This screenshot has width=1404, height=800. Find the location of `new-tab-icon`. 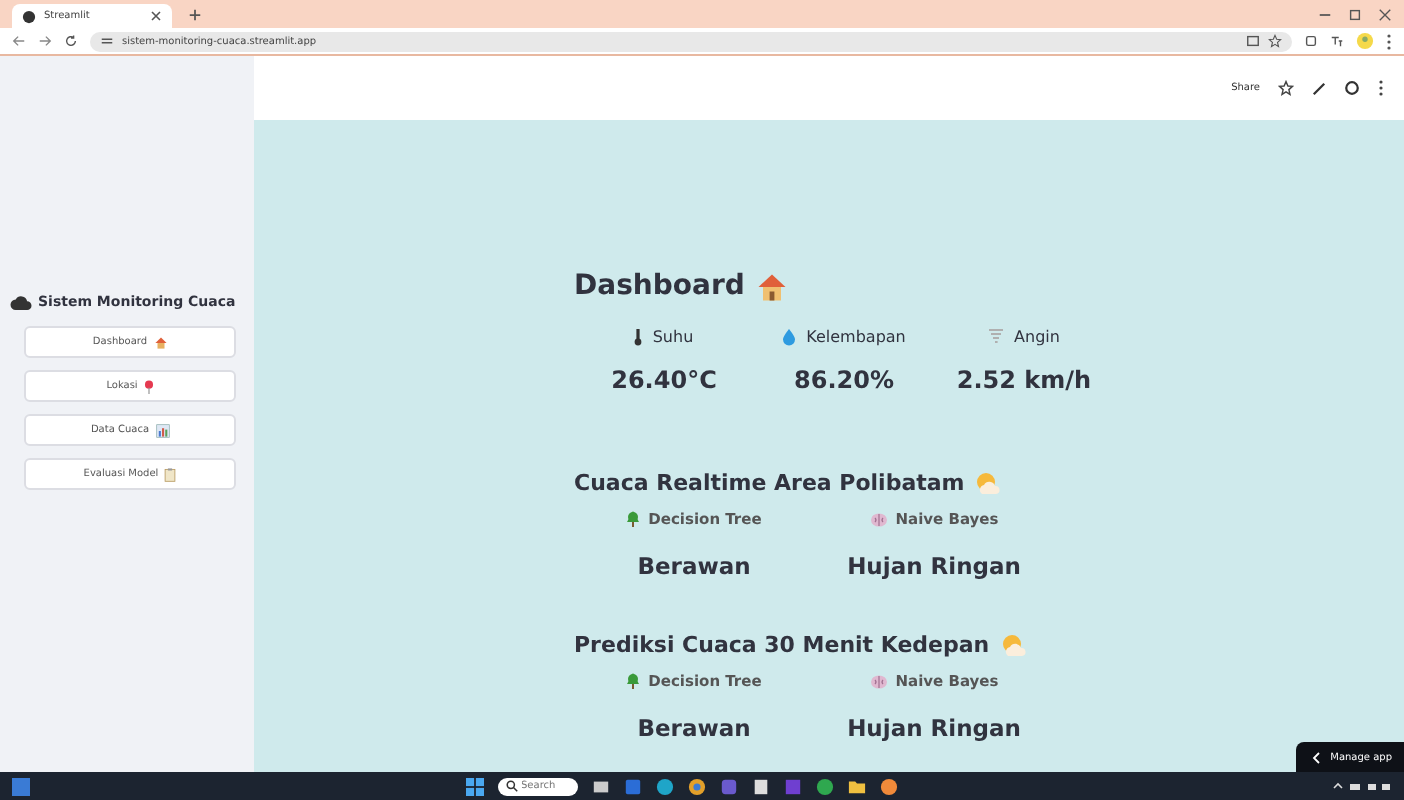

new-tab-icon is located at coordinates (195, 14).